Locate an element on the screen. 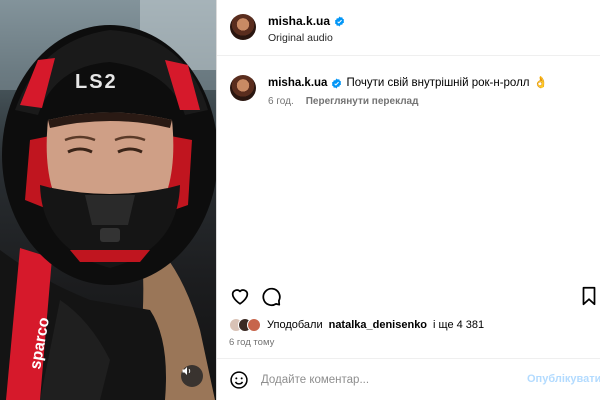 Image resolution: width=600 pixels, height=400 pixels. caption-time: 6 год. is located at coordinates (281, 101).